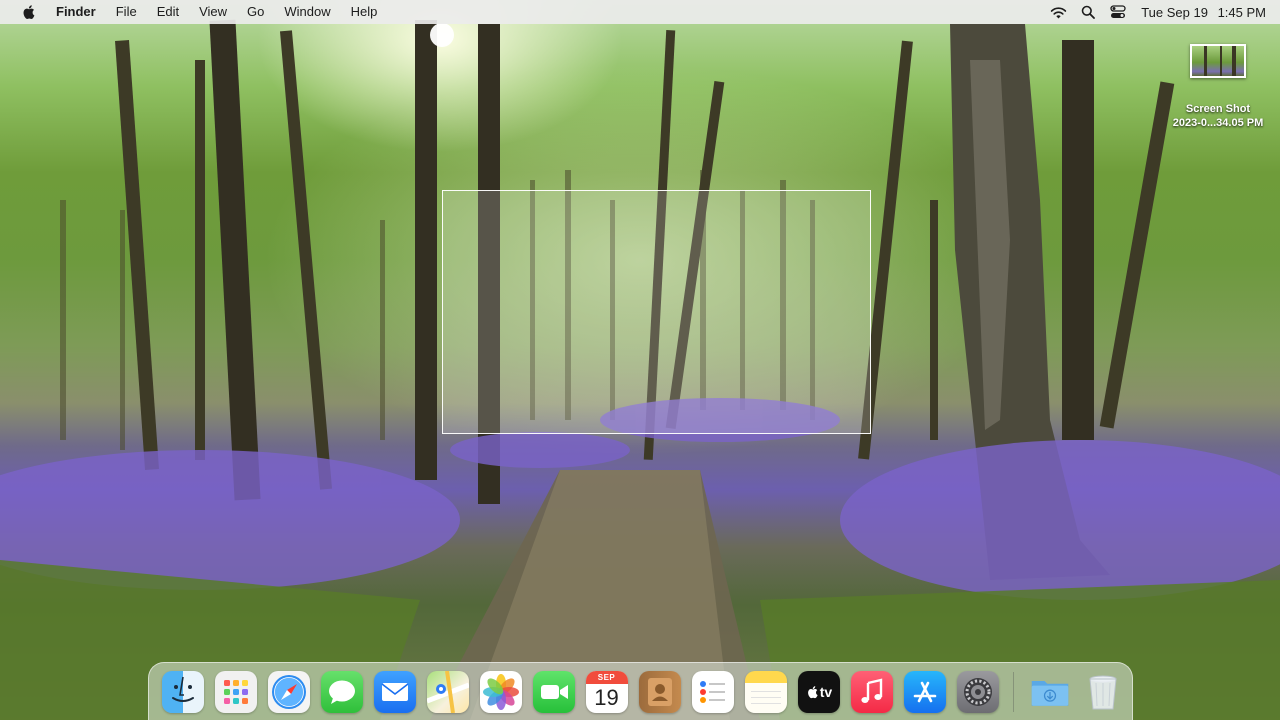 The height and width of the screenshot is (720, 1280). What do you see at coordinates (168, 12) in the screenshot?
I see `menu-edit: Edit` at bounding box center [168, 12].